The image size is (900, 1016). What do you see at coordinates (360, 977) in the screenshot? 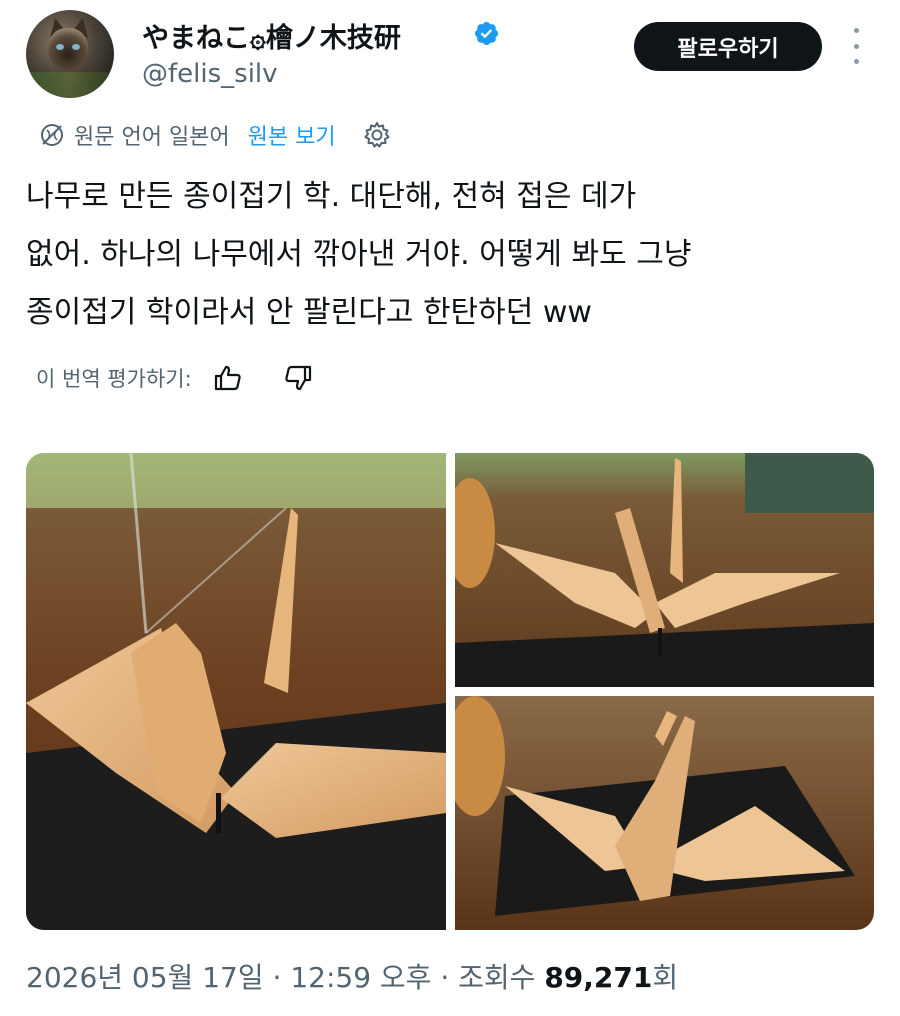
I see `tweet-time: 12:59 오후` at bounding box center [360, 977].